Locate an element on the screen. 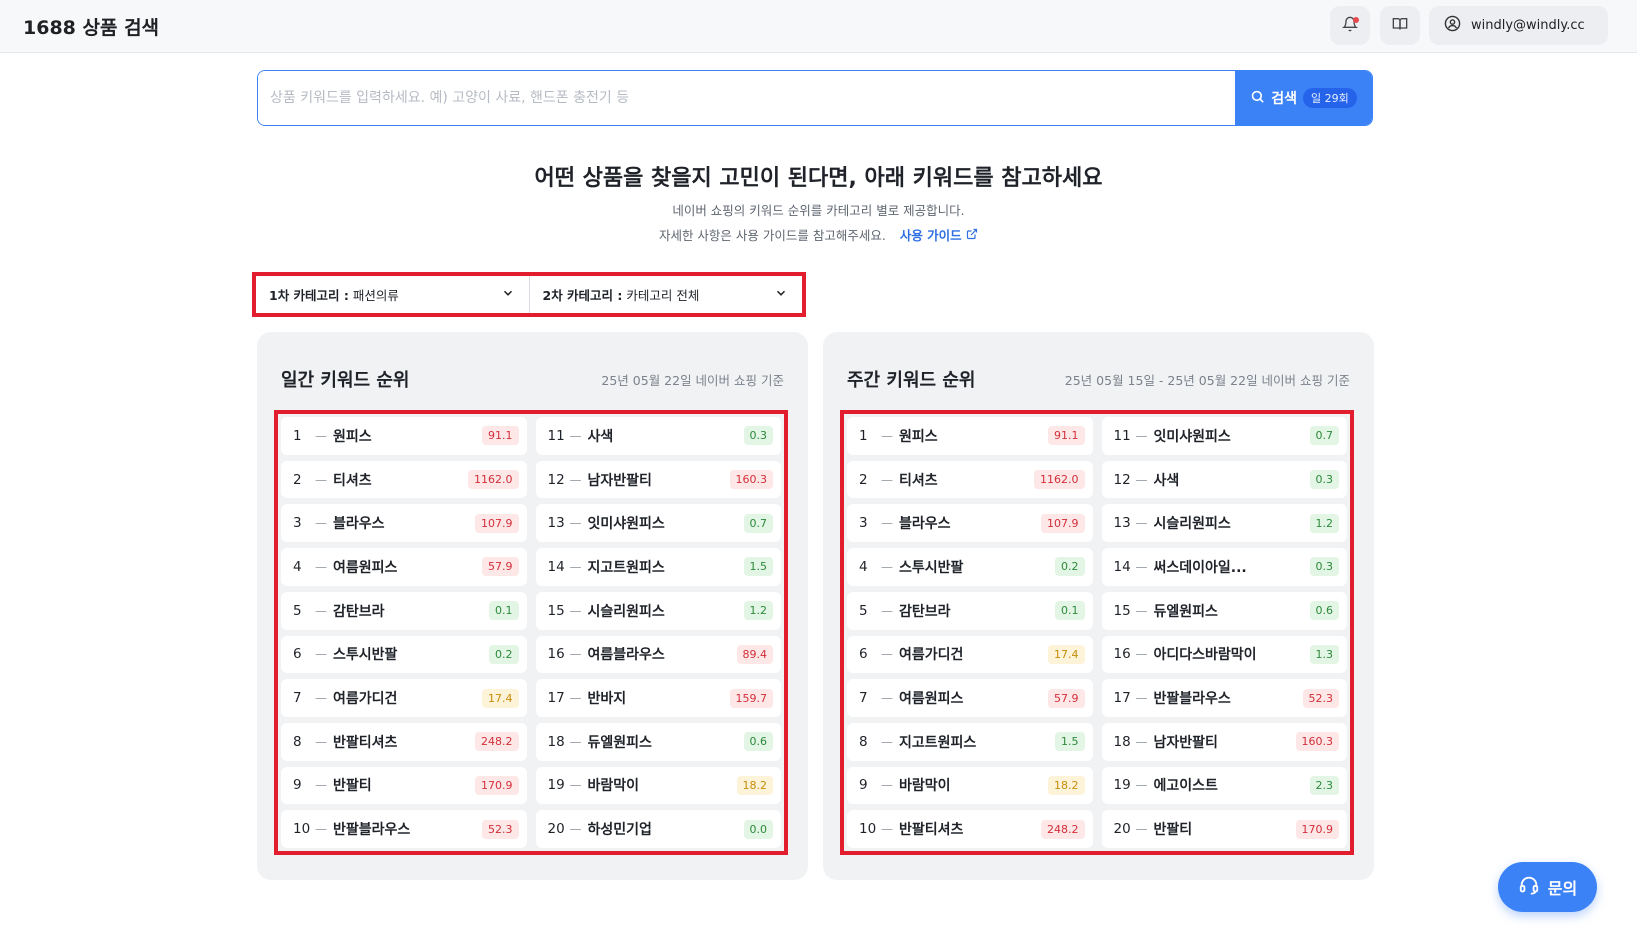 This screenshot has height=939, width=1637. ranking-item: 8 — 지고트원피스 1.5 is located at coordinates (970, 741).